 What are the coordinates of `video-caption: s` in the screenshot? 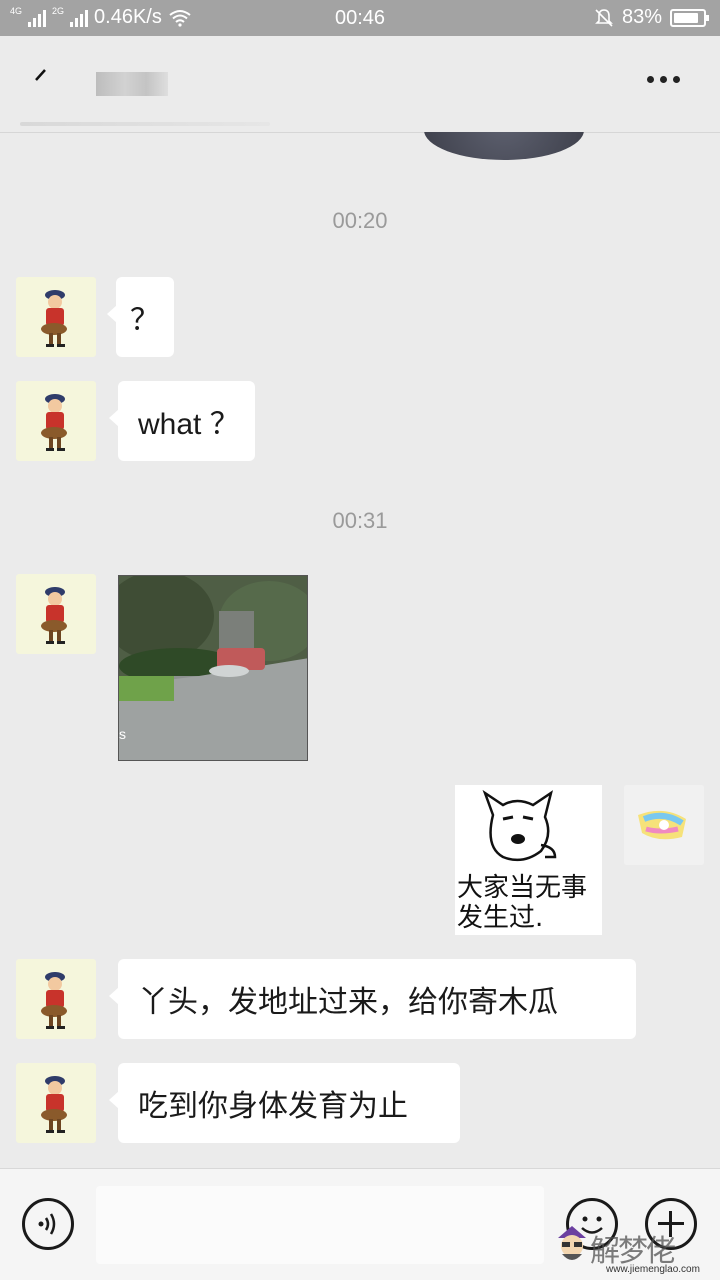 It's located at (122, 734).